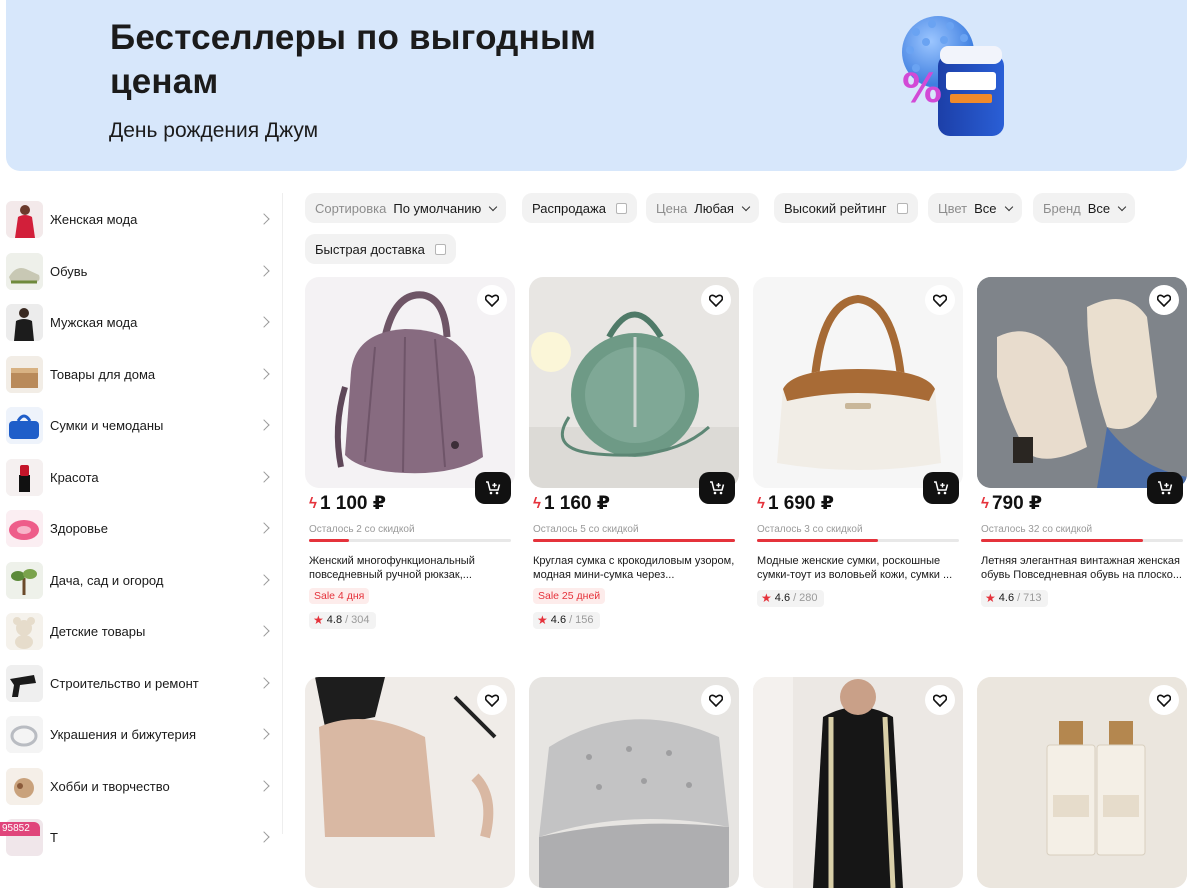 The image size is (1200, 888). What do you see at coordinates (141, 271) in the screenshot?
I see `sidebar-item-shoes: Обувь` at bounding box center [141, 271].